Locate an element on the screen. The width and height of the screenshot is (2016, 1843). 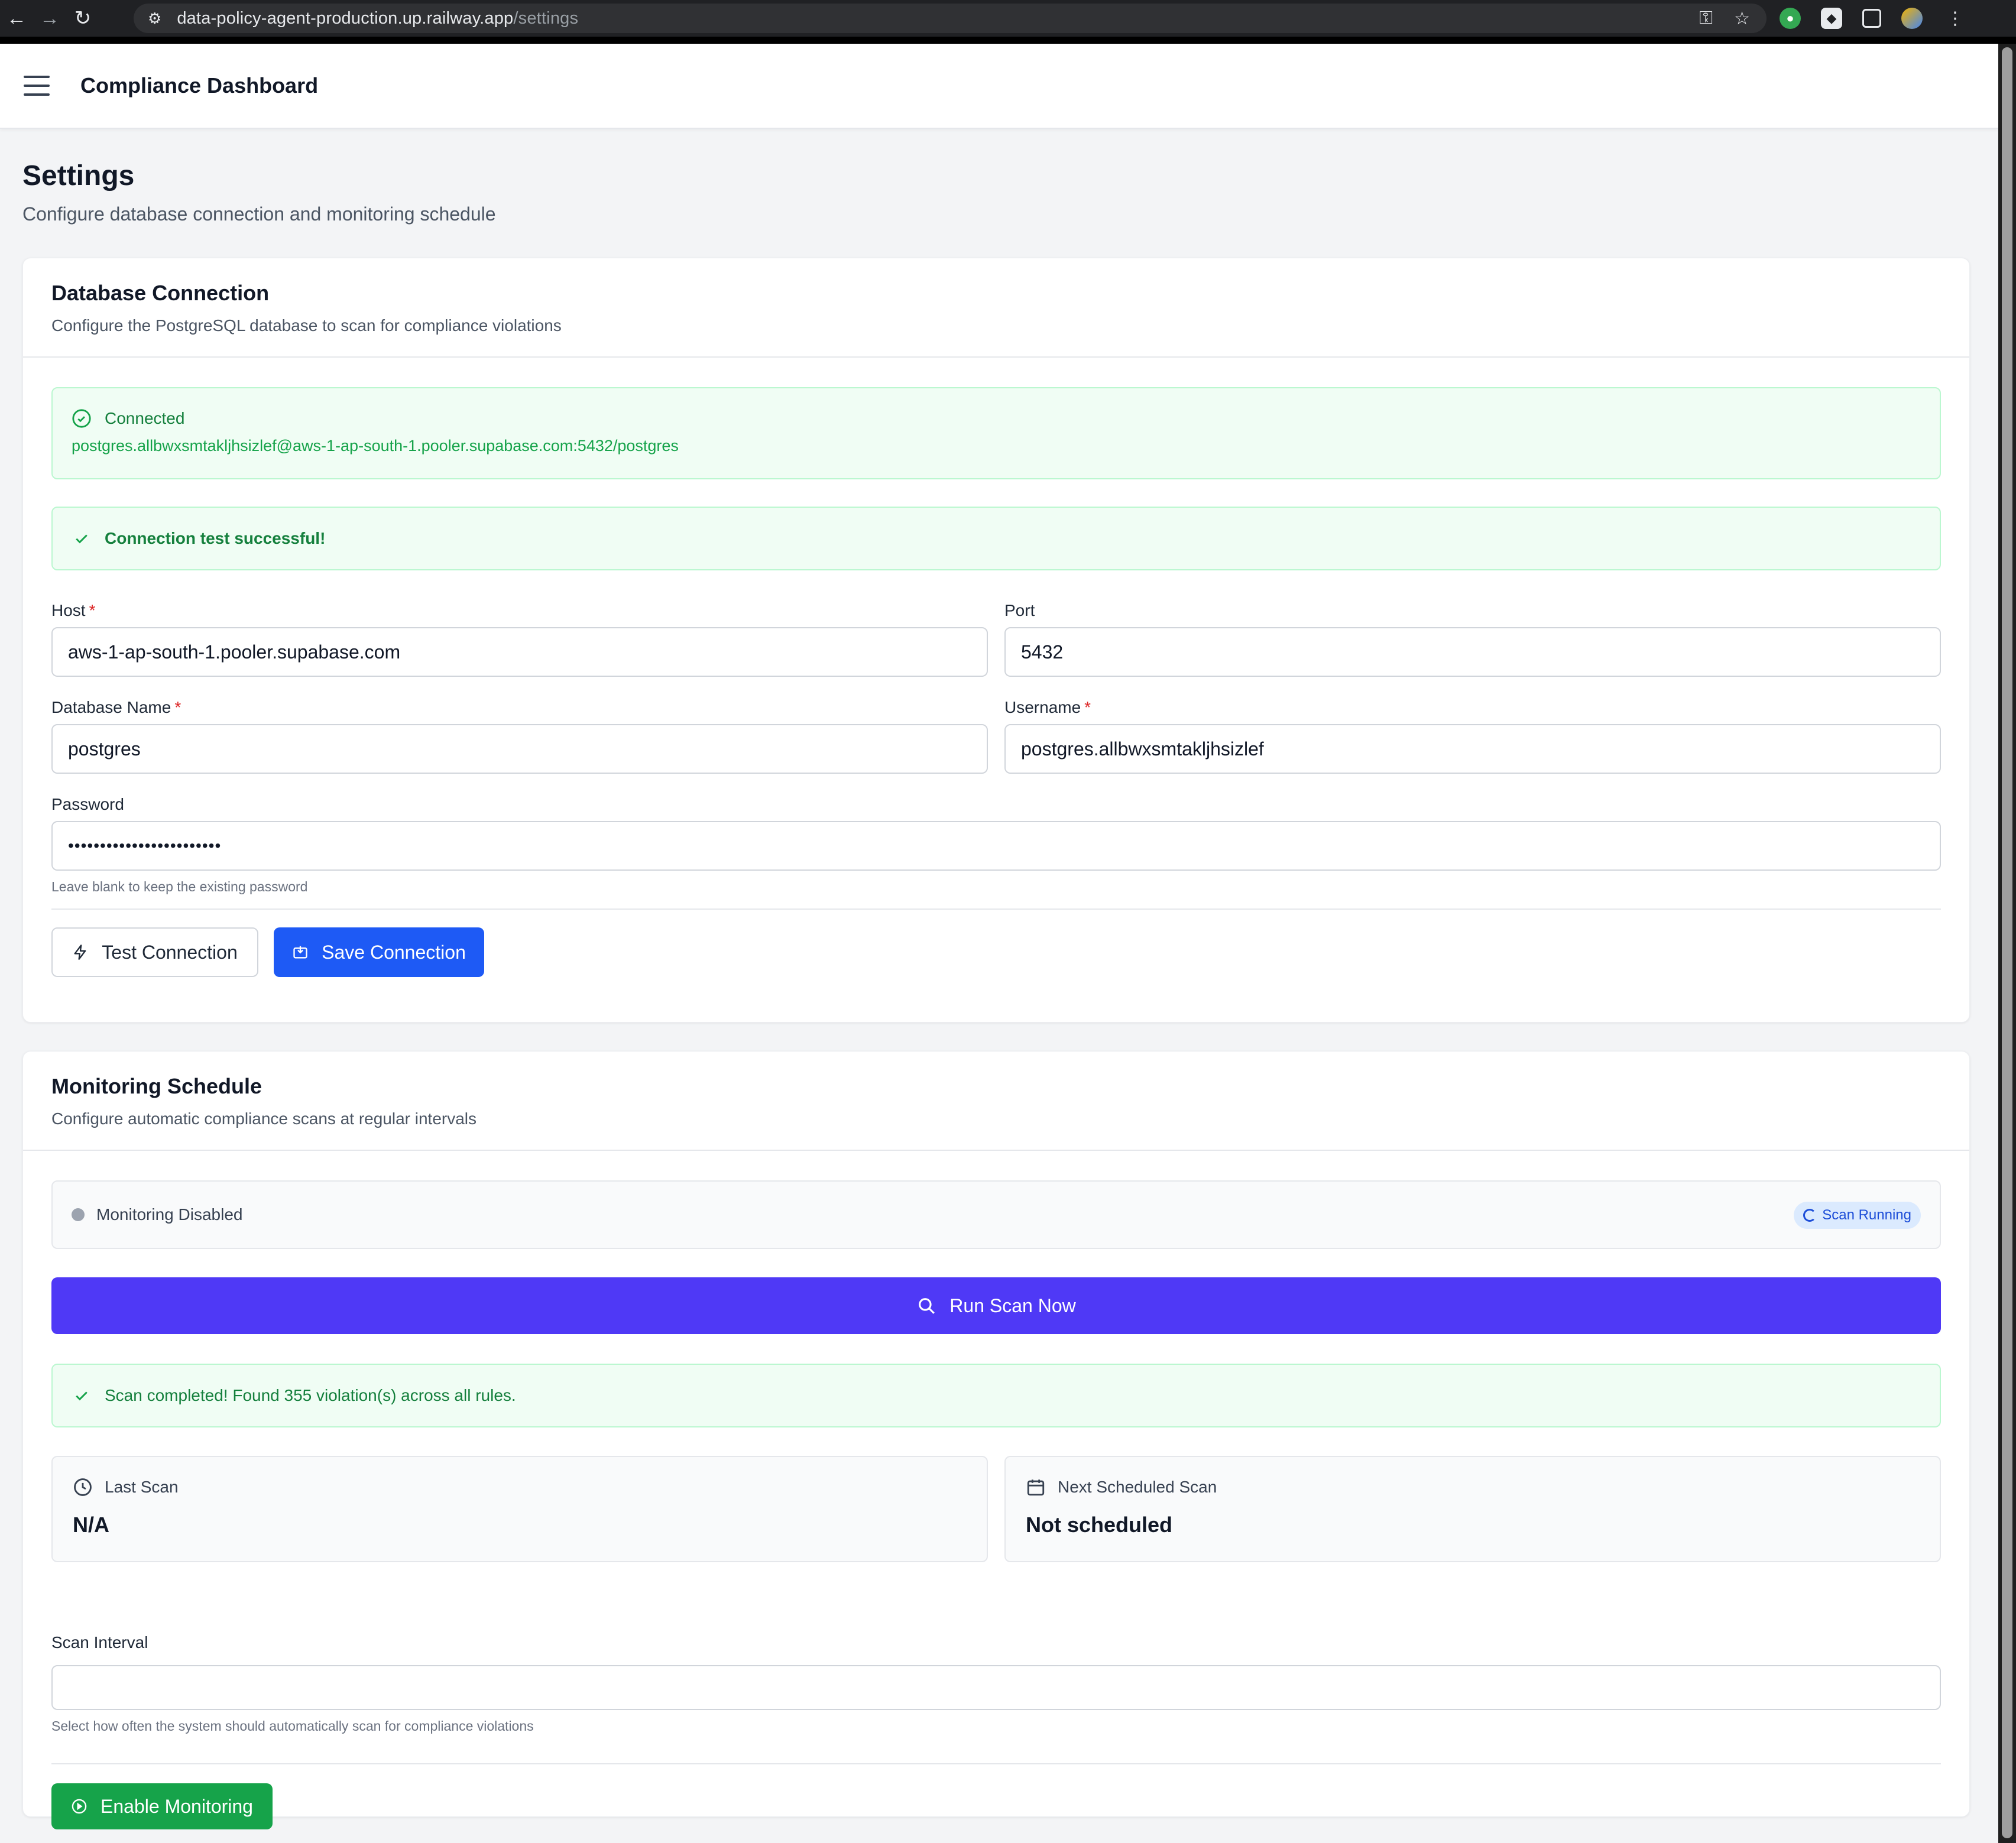
extensions-icon is located at coordinates (1871, 18).